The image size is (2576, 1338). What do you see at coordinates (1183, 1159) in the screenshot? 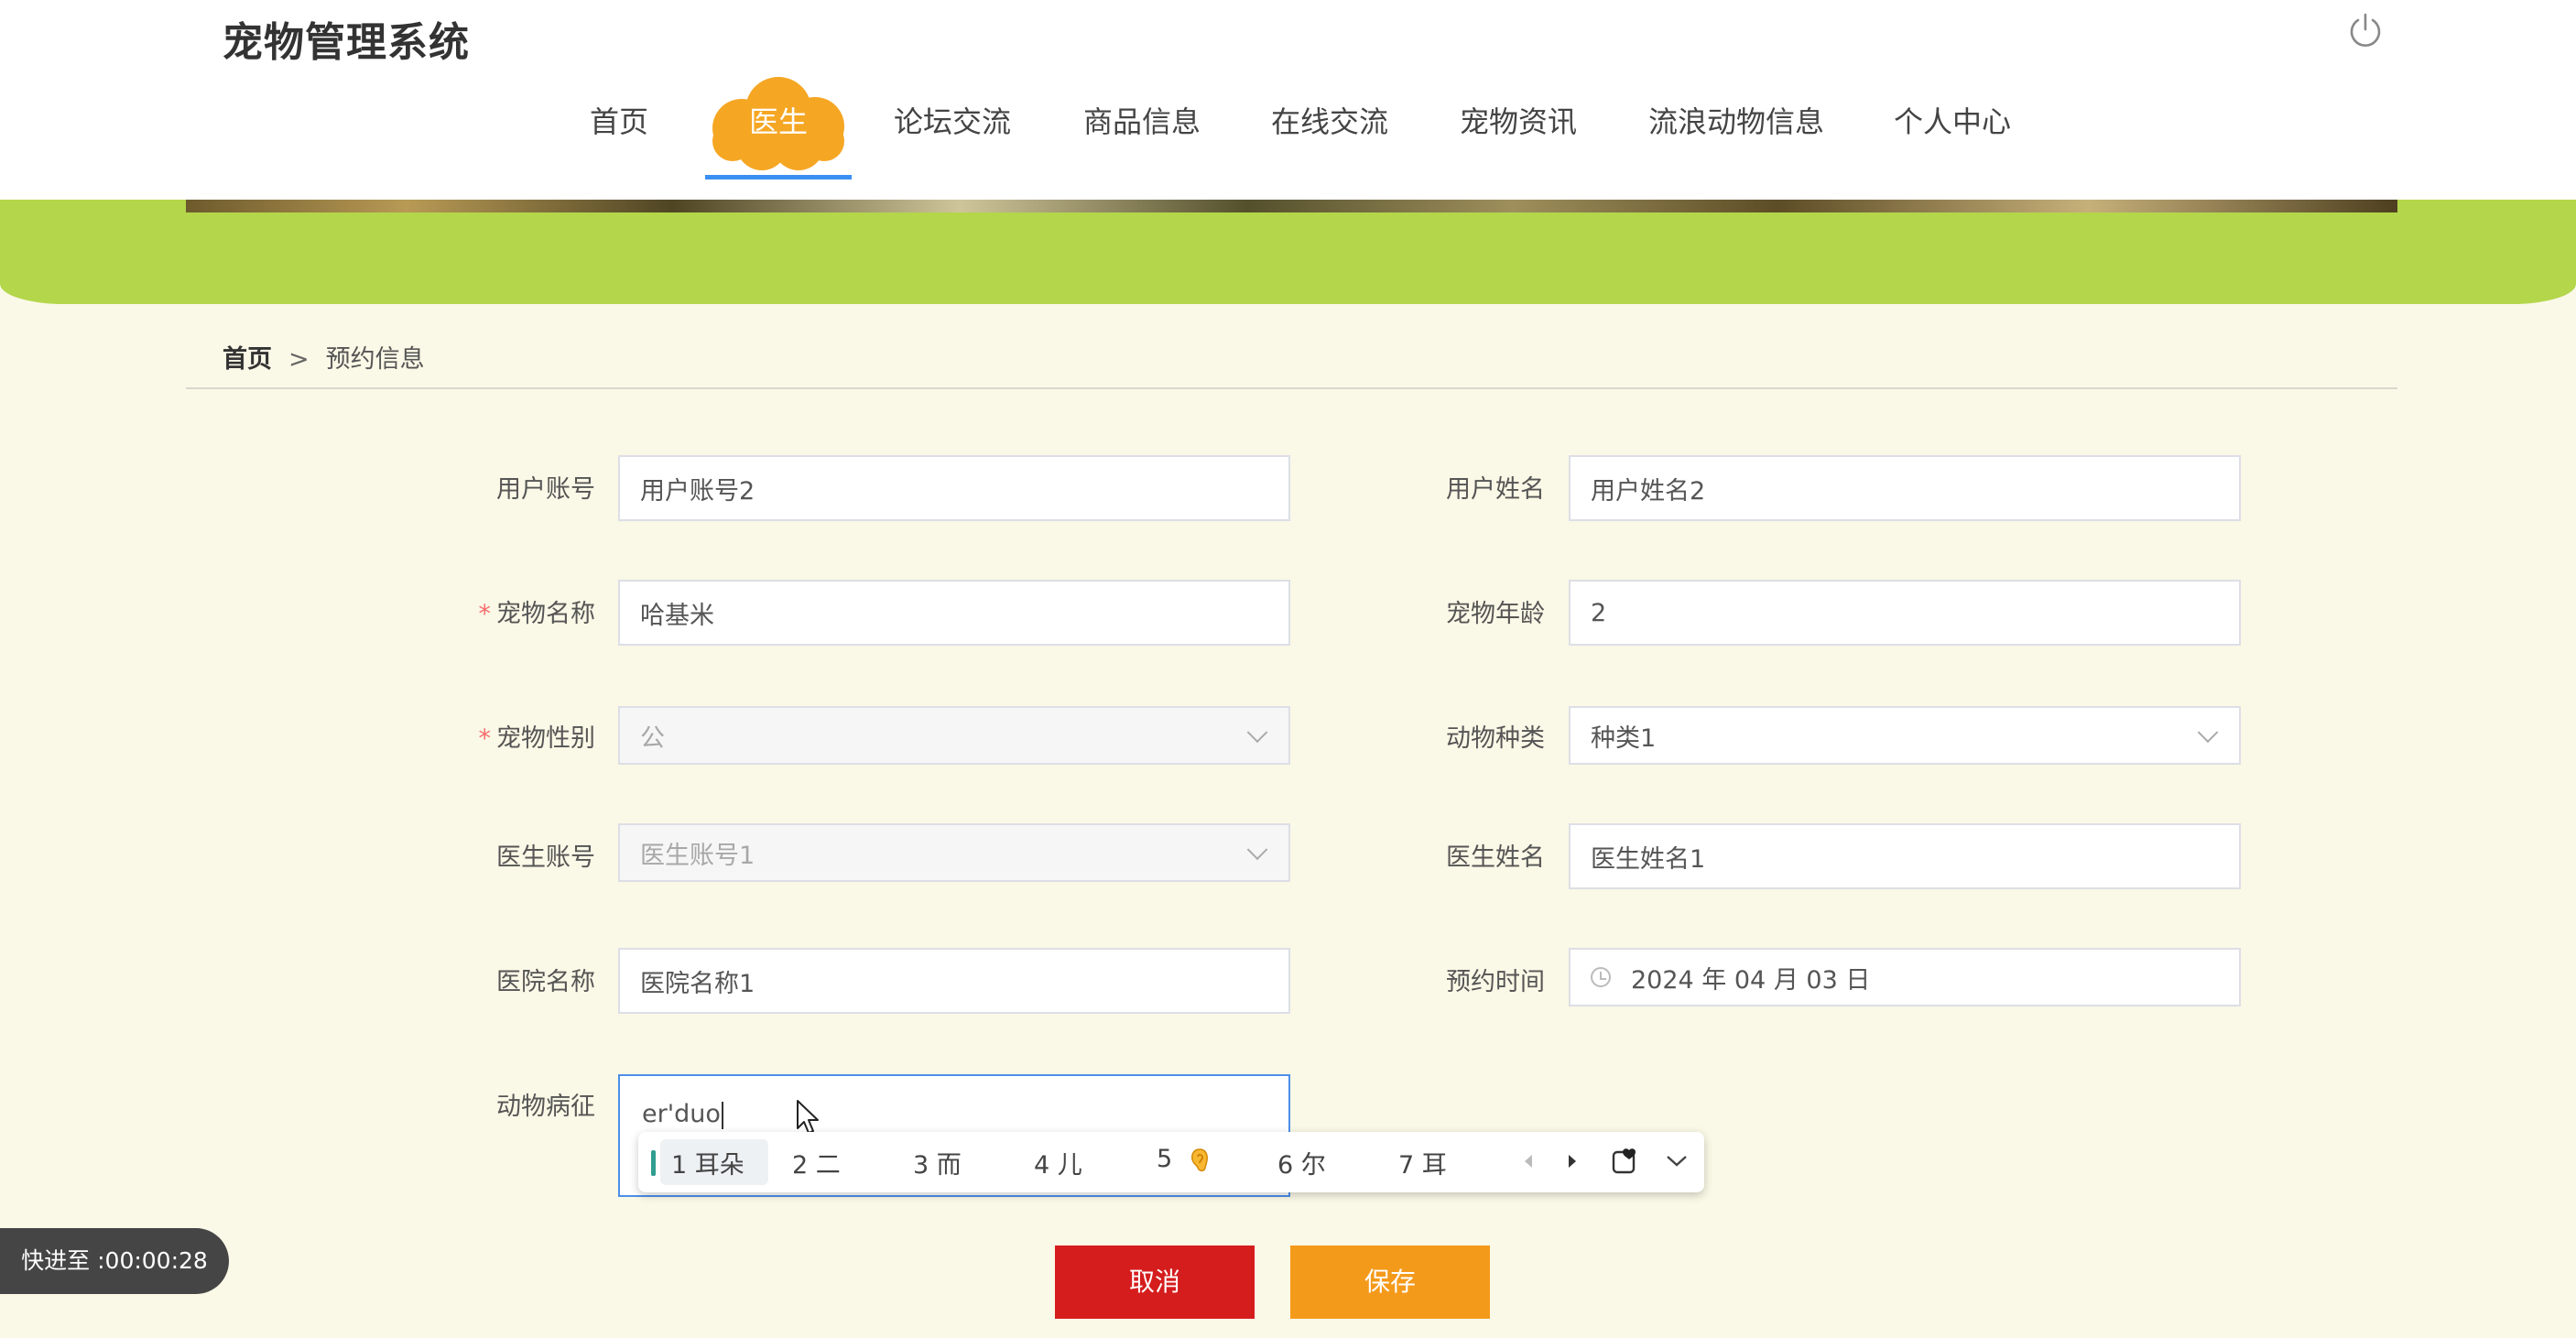
I see `ime-candidate-5: 5` at bounding box center [1183, 1159].